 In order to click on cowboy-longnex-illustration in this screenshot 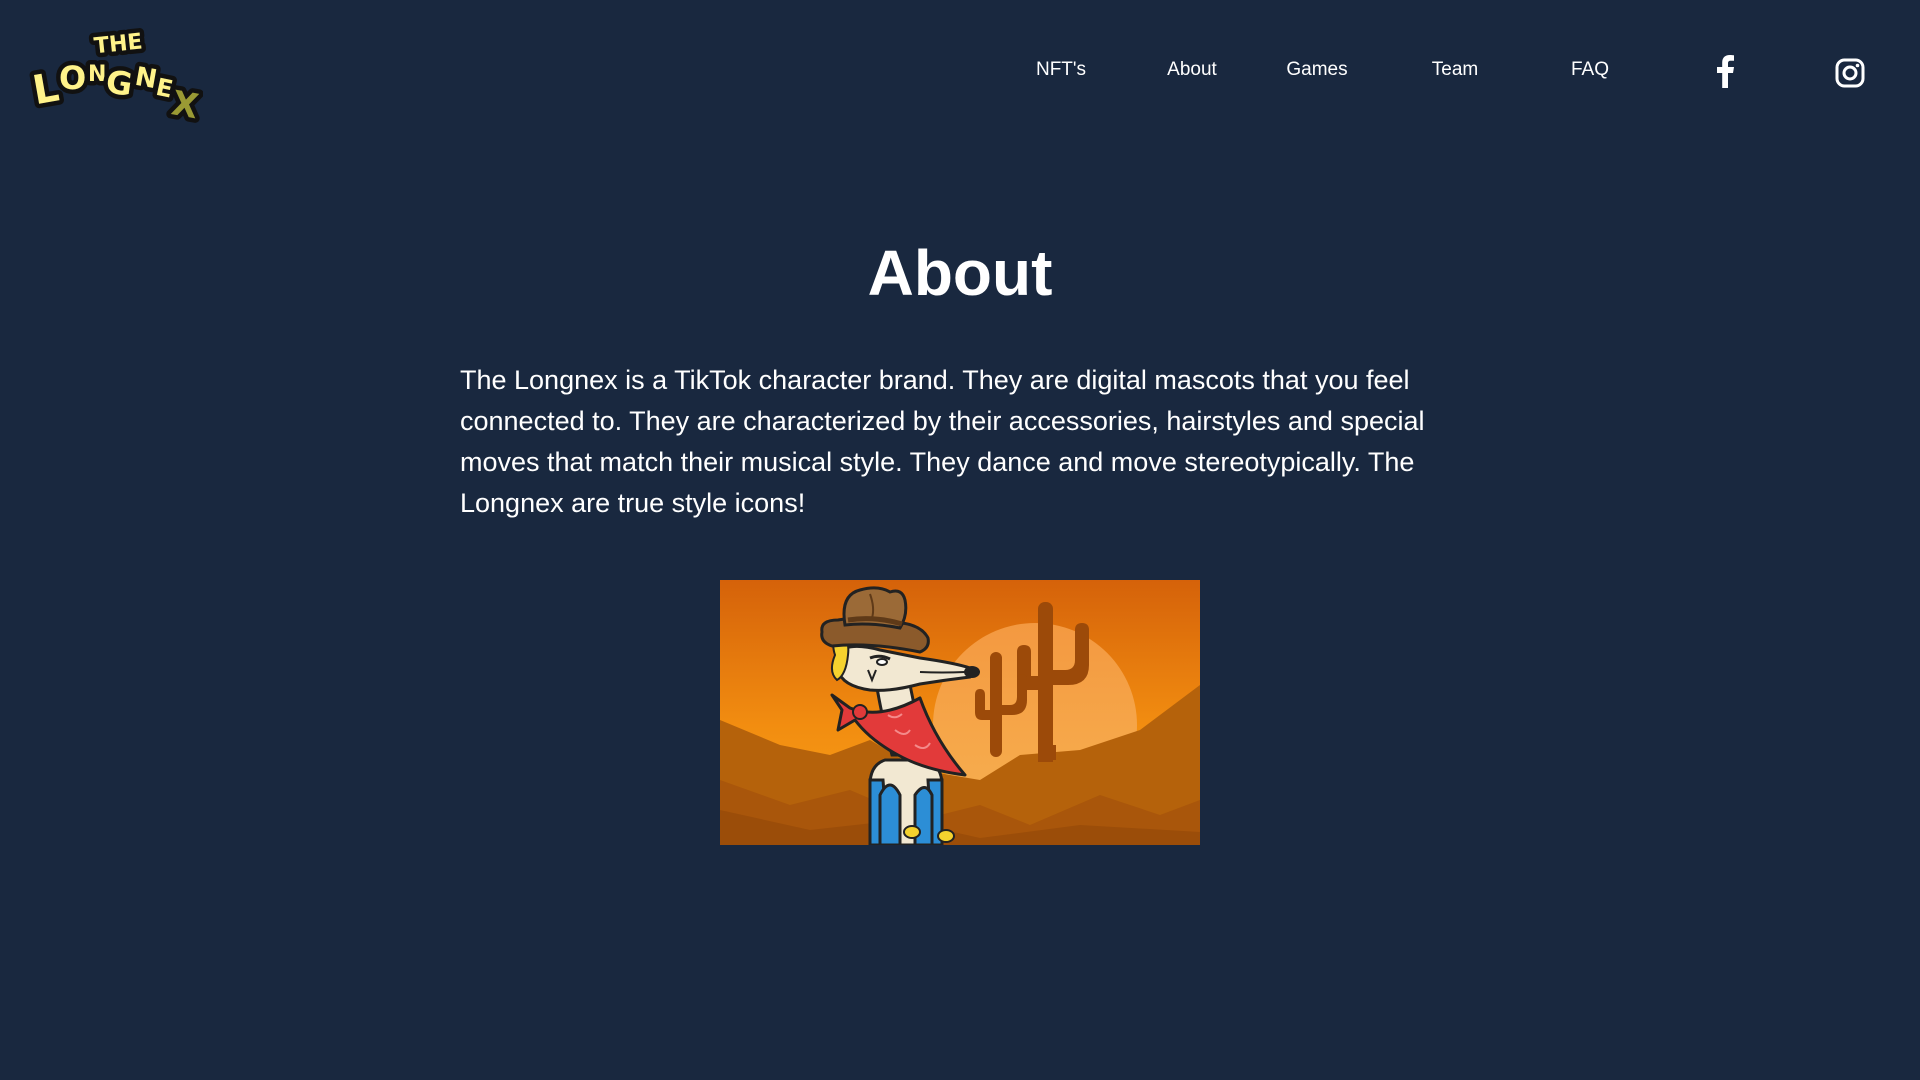, I will do `click(960, 712)`.